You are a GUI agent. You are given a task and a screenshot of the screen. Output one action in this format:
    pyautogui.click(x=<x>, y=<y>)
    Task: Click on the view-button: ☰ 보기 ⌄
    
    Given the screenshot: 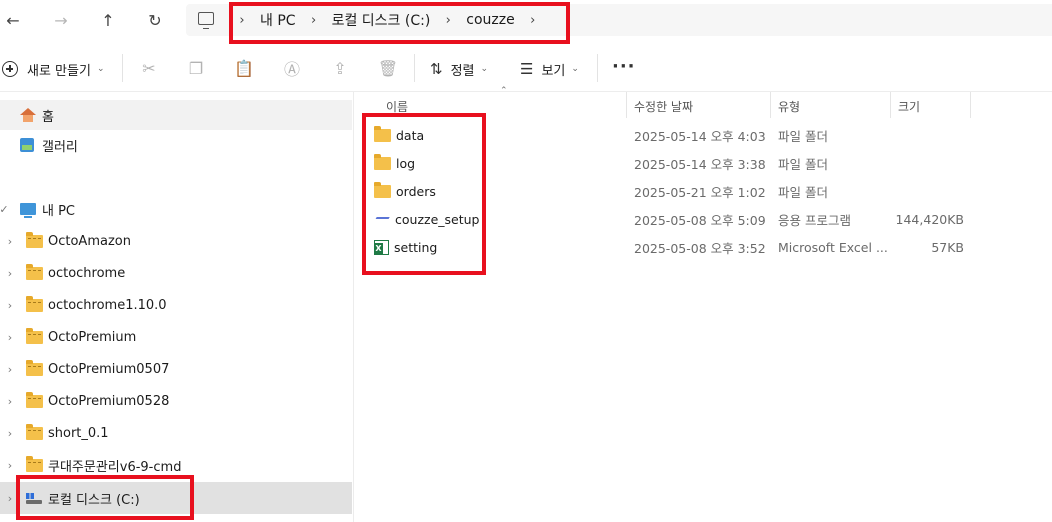 What is the action you would take?
    pyautogui.click(x=549, y=69)
    